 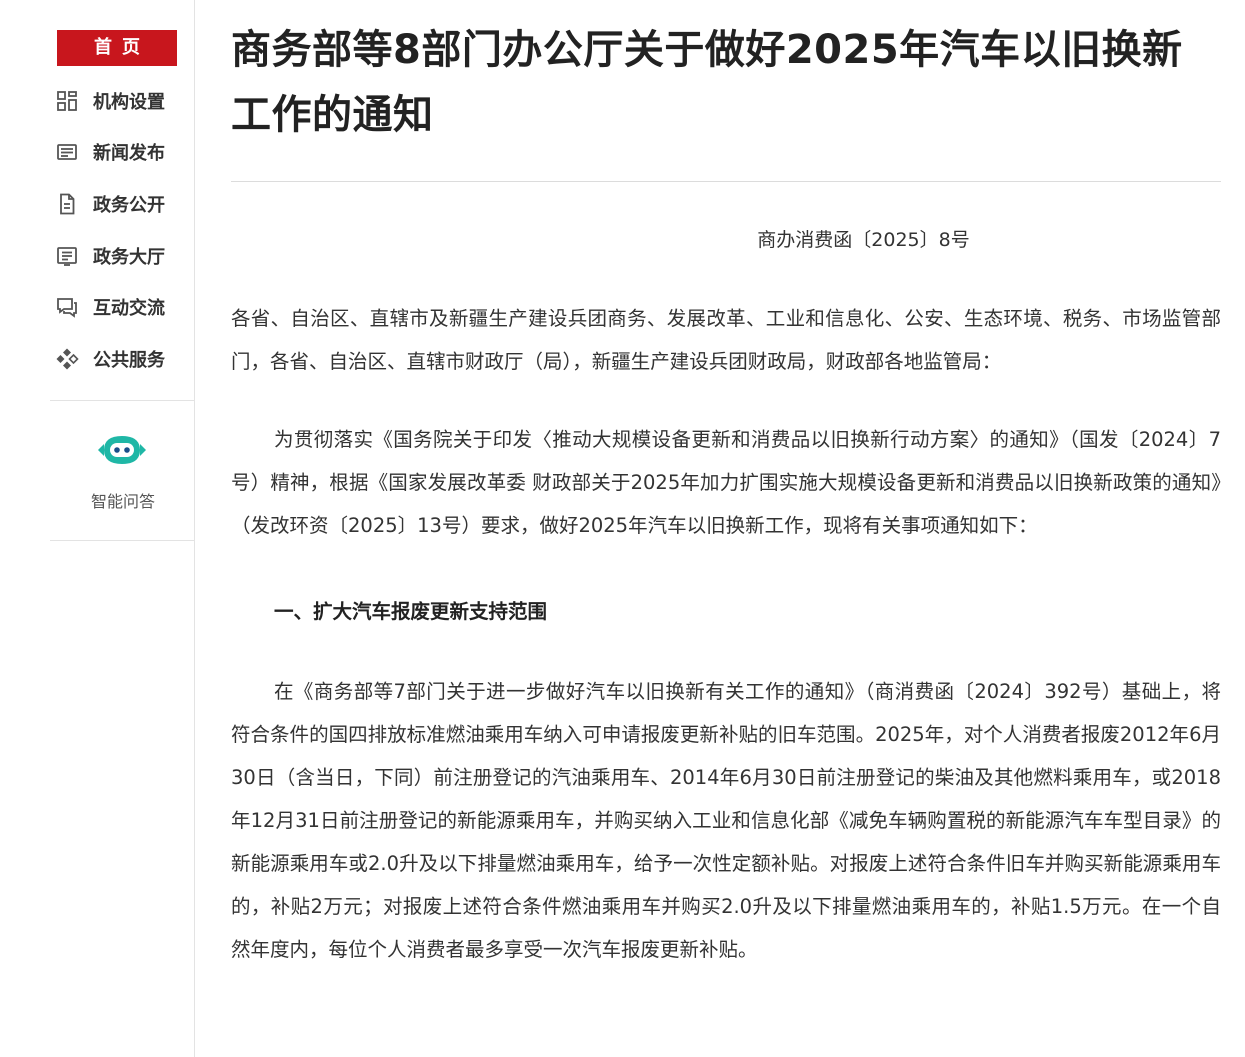 What do you see at coordinates (67, 359) in the screenshot?
I see `service-icon` at bounding box center [67, 359].